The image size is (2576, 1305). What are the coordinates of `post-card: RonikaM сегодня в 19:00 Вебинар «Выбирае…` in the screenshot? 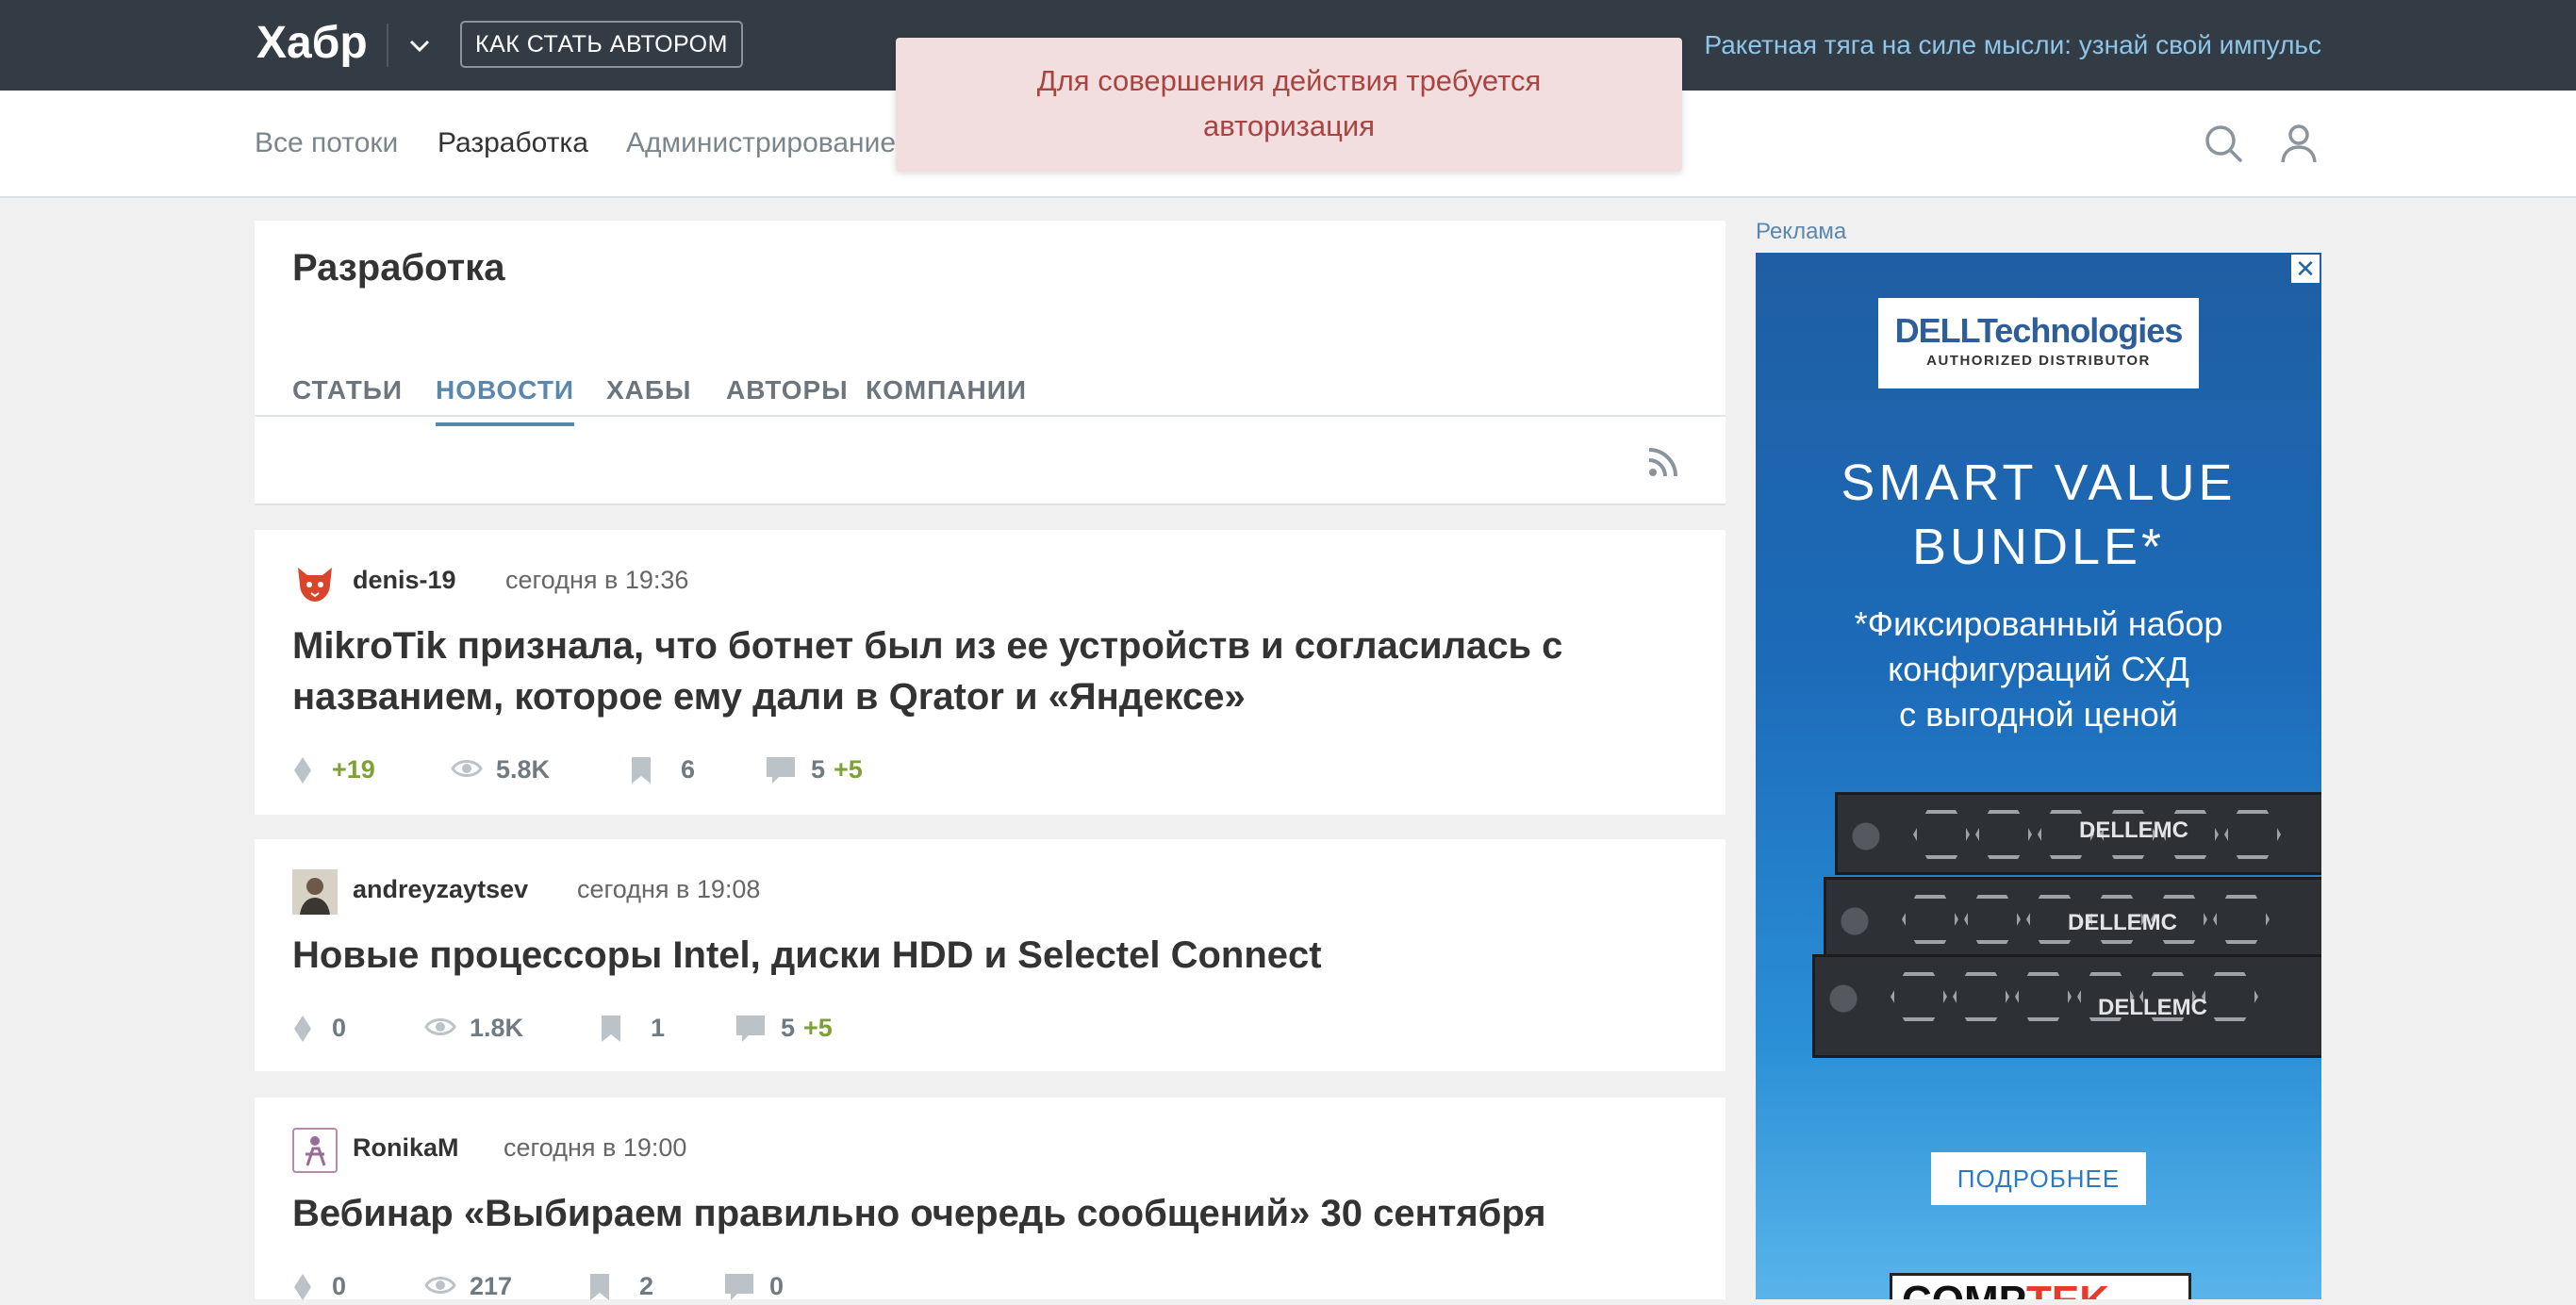 It's located at (990, 1199).